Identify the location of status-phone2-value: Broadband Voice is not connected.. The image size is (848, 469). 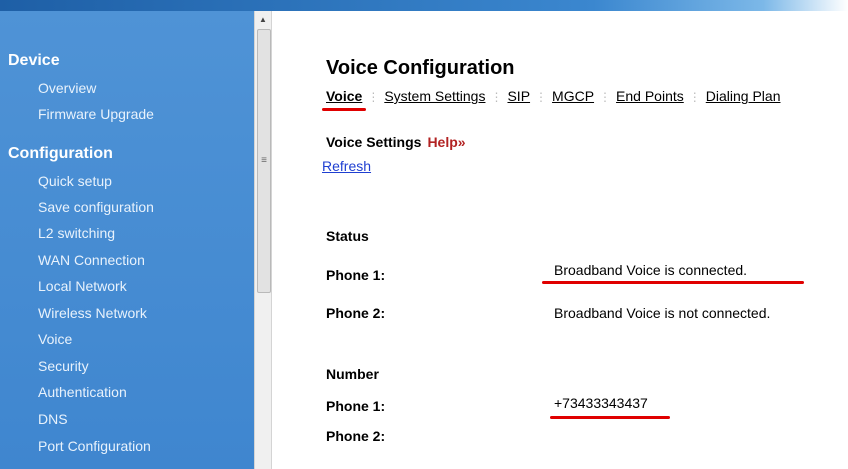
(662, 313).